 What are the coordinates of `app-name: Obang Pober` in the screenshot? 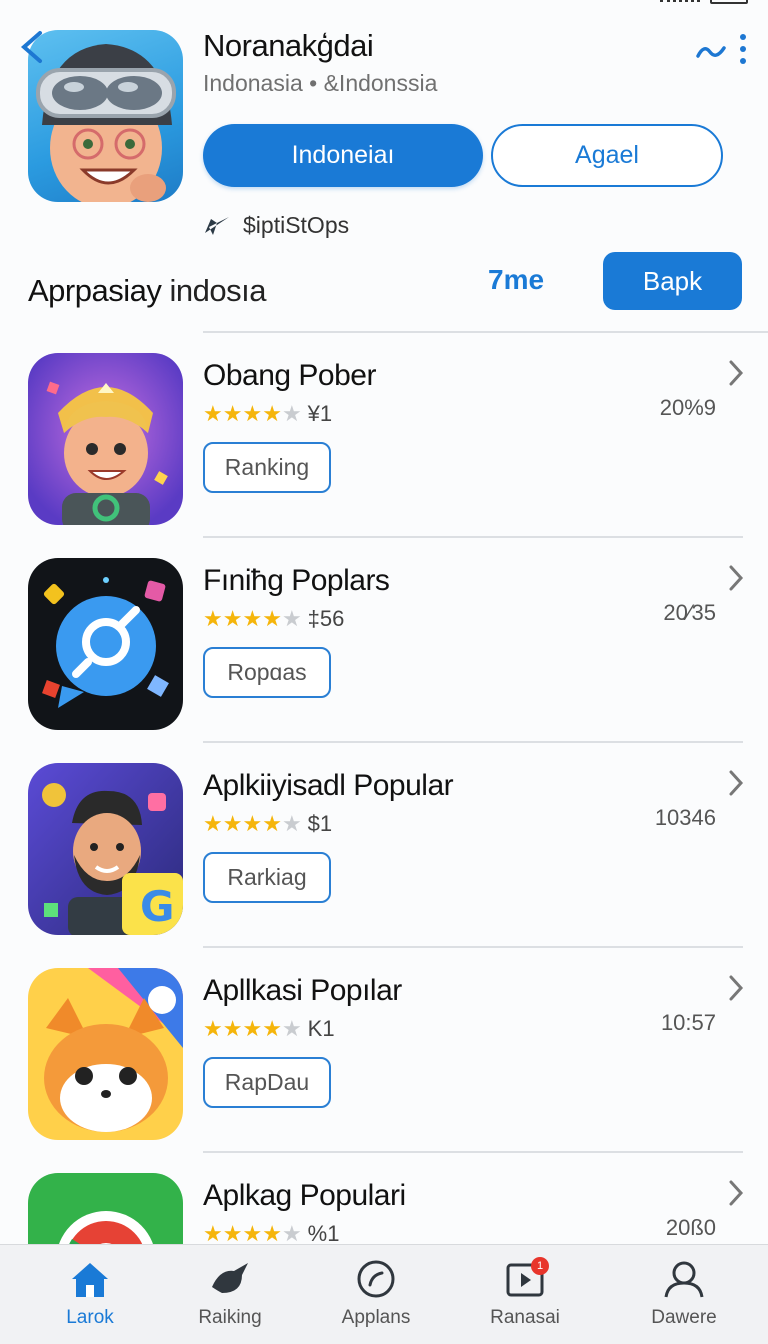 It's located at (289, 375).